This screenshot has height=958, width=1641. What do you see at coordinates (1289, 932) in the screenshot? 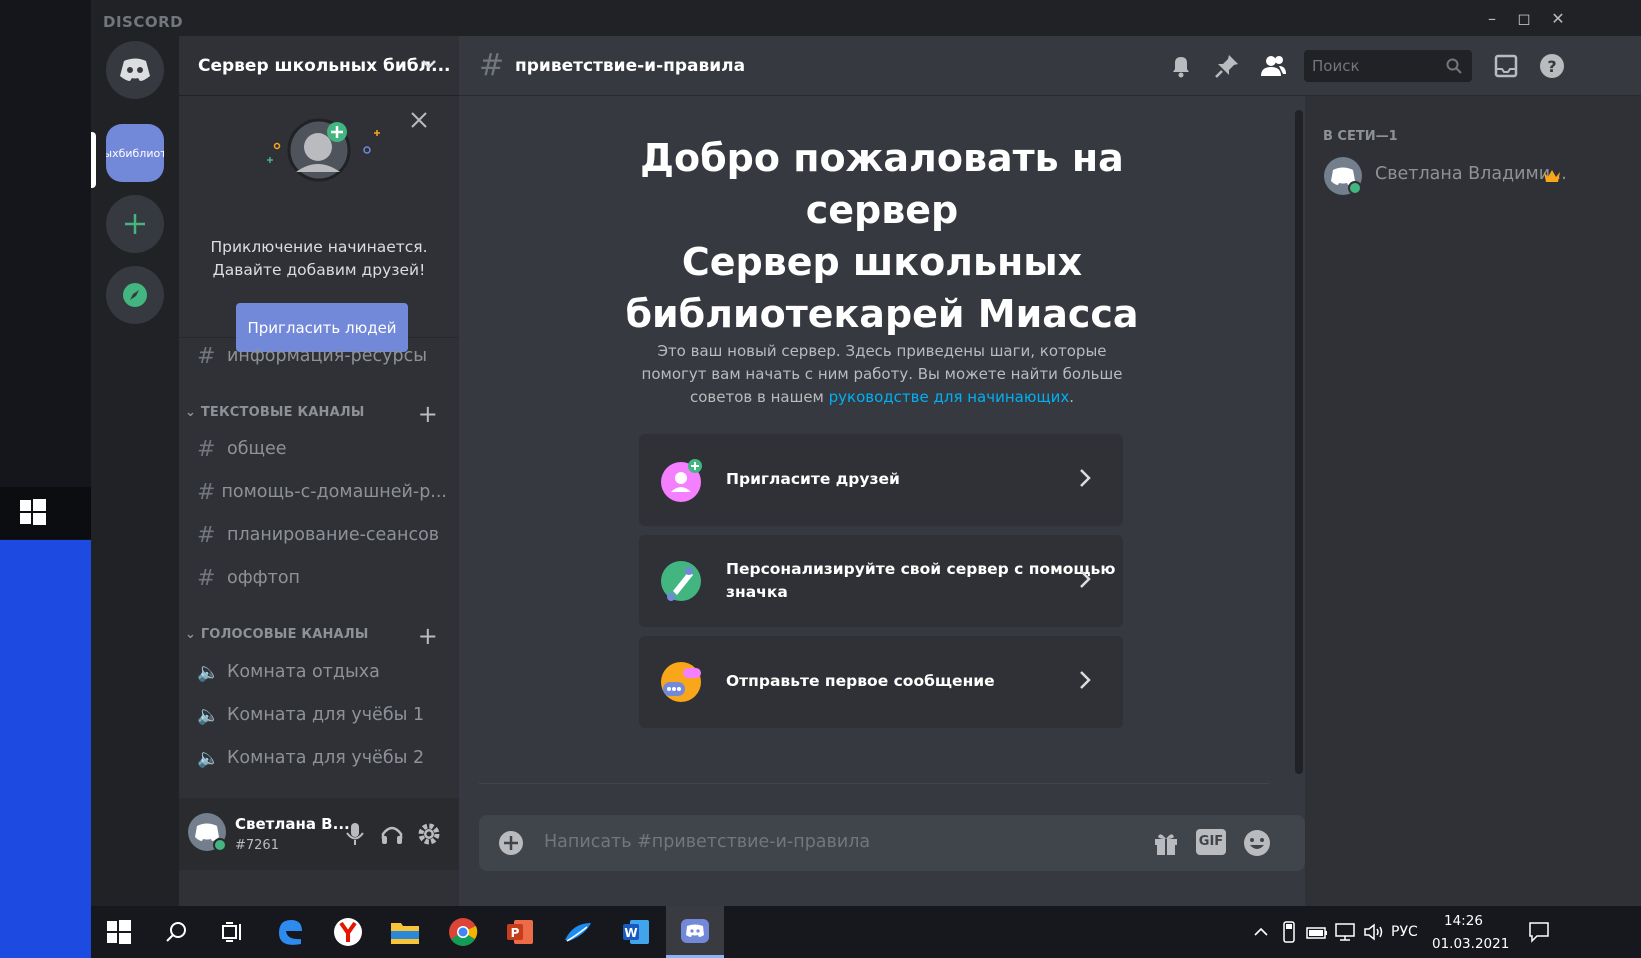
I see `usb-device-icon` at bounding box center [1289, 932].